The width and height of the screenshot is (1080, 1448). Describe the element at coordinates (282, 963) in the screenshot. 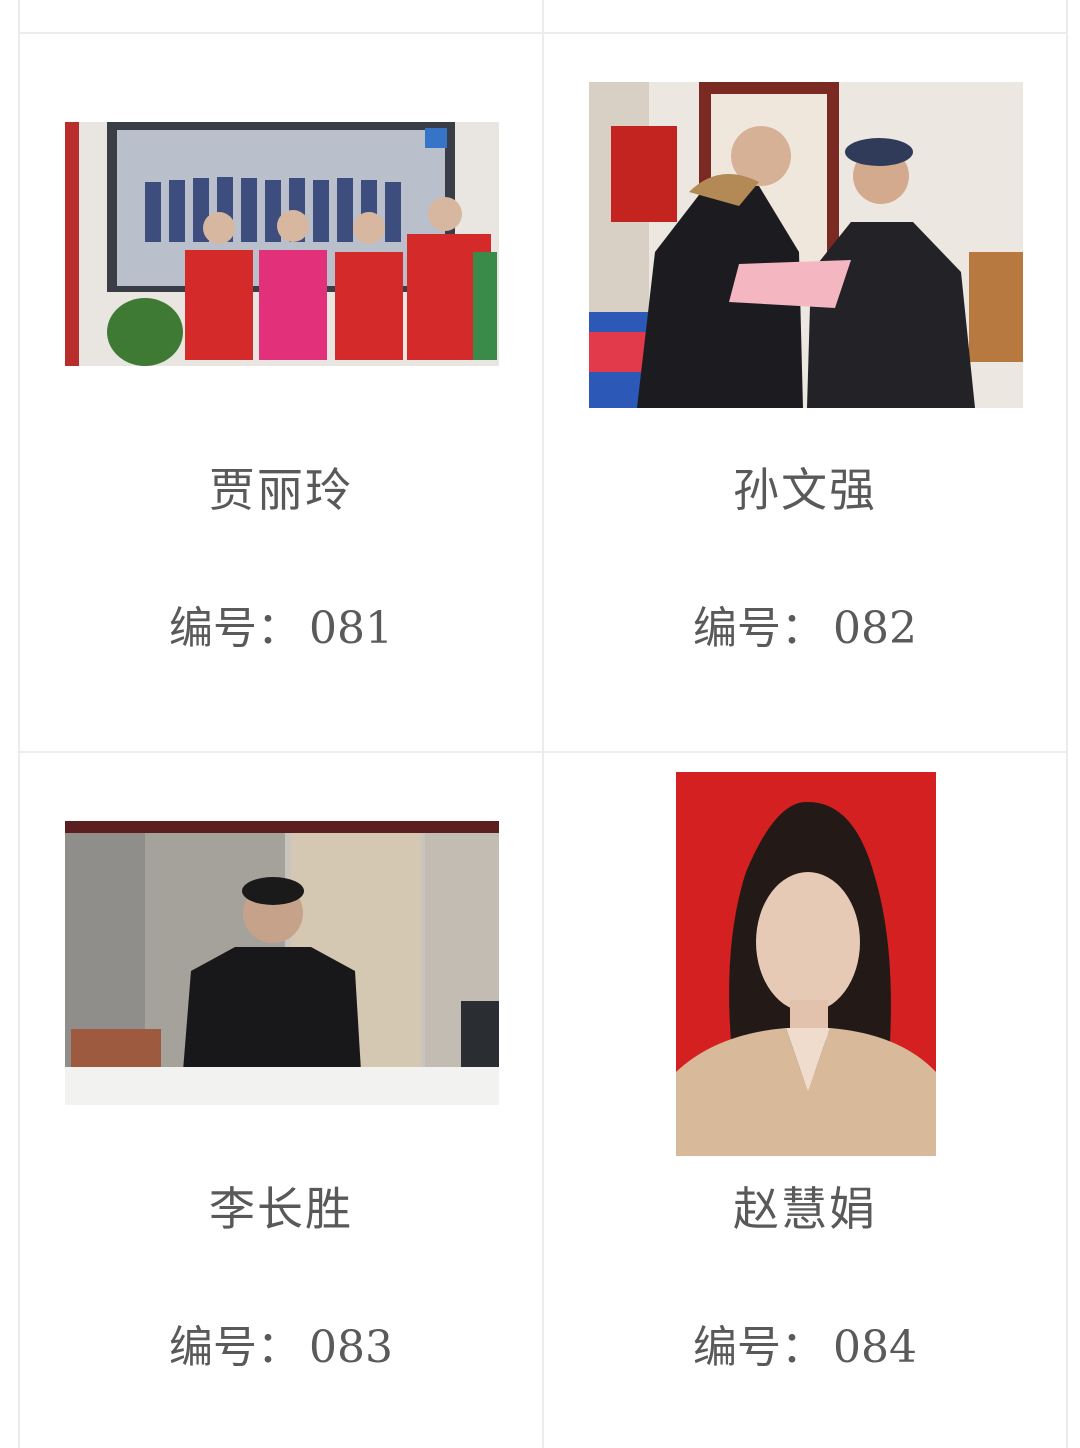

I see `seated-man-photo` at that location.